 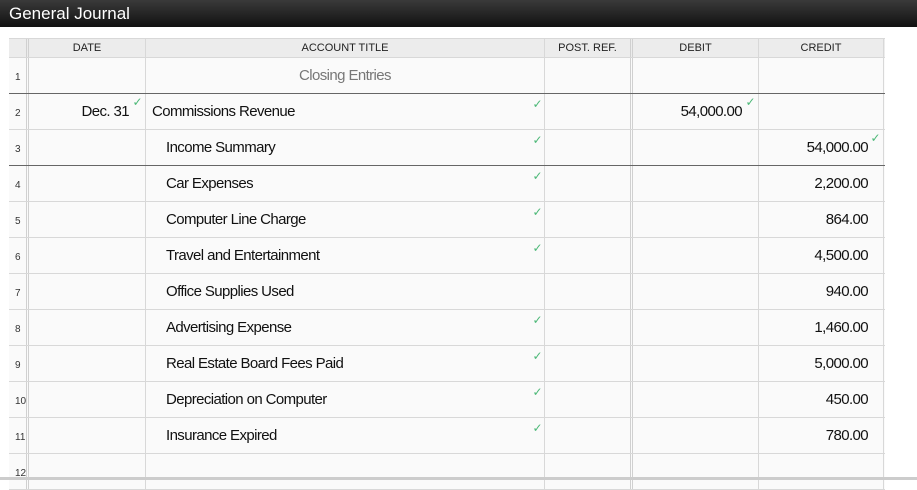 I want to click on account-cell: Office Supplies Used, so click(x=345, y=291).